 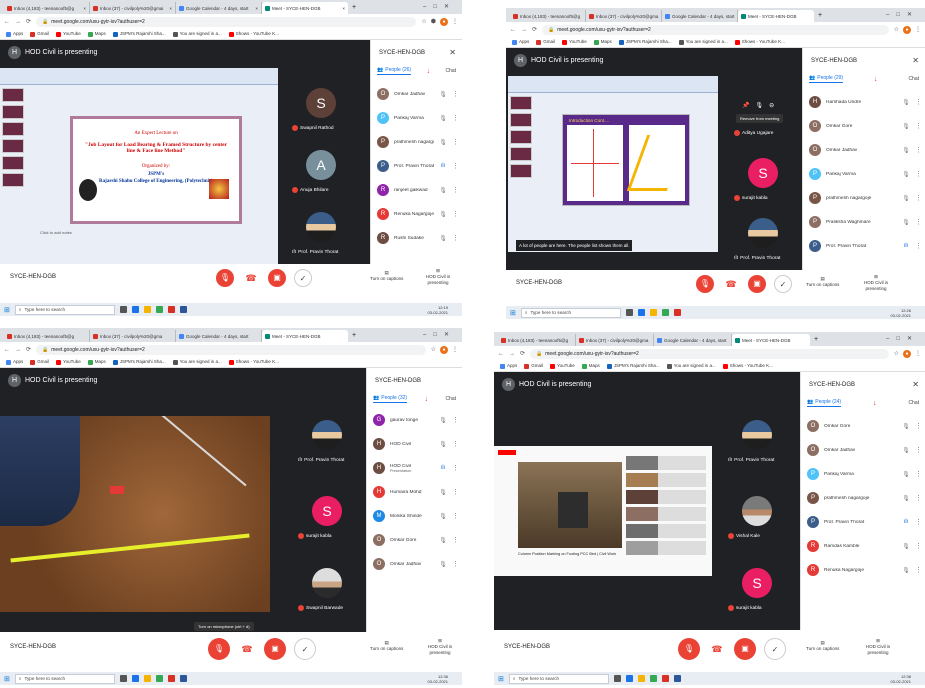 What do you see at coordinates (159, 309) in the screenshot?
I see `chrome-icon` at bounding box center [159, 309].